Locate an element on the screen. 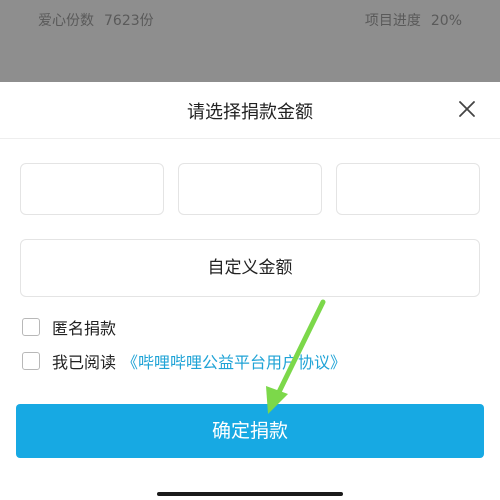 The height and width of the screenshot is (500, 500). anonymous-row: 匿名捐款 is located at coordinates (69, 327).